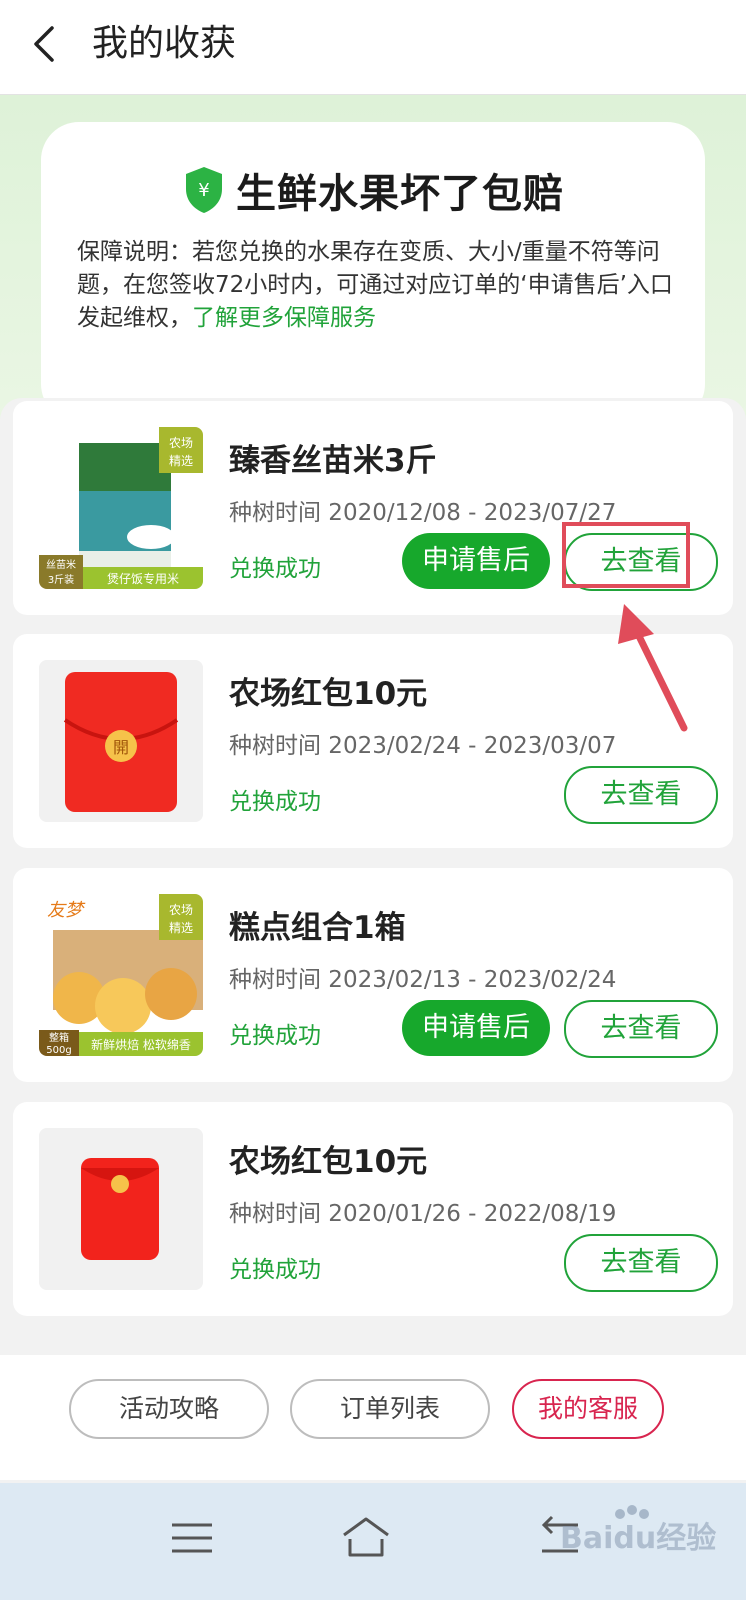  I want to click on guarantee-title-row: ¥ 生鲜水果坏了包赔, so click(373, 190).